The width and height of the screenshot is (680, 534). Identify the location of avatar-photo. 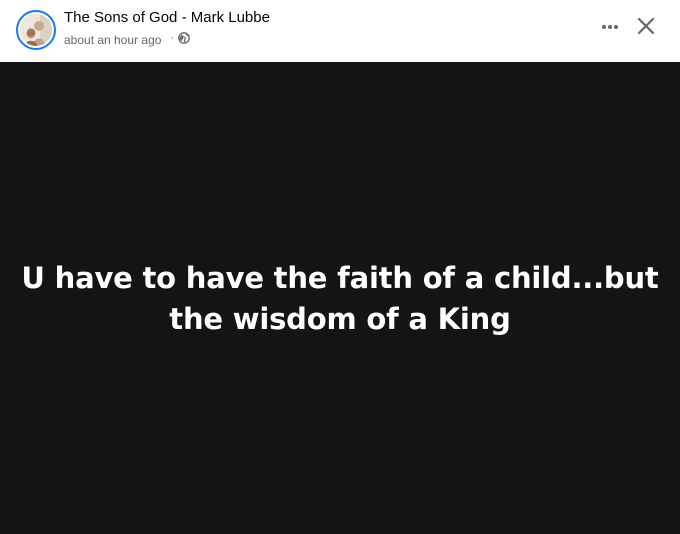
(36, 30).